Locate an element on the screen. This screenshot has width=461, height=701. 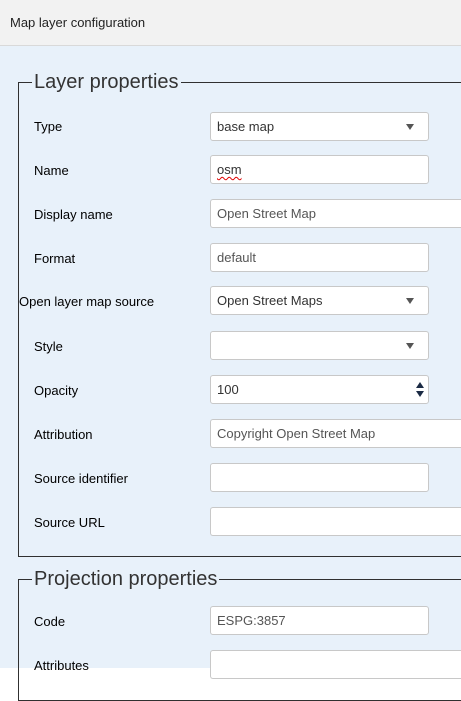
code-label: Code is located at coordinates (50, 621).